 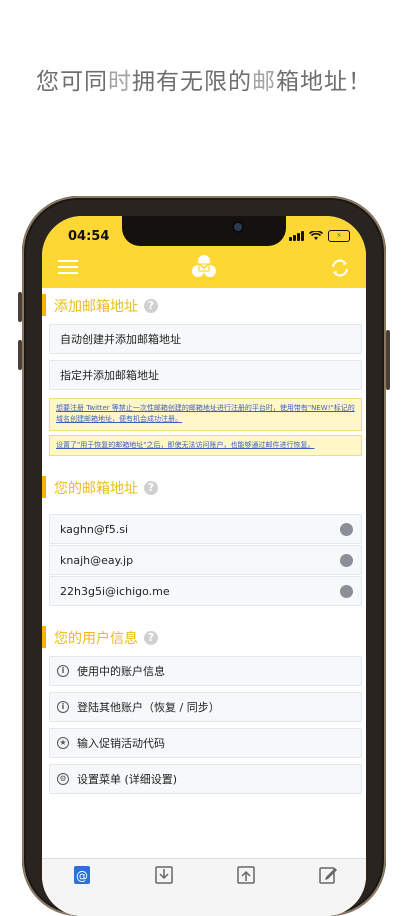 What do you see at coordinates (148, 707) in the screenshot?
I see `login-other-label: 登陆其他账户（恢复 / 同步）` at bounding box center [148, 707].